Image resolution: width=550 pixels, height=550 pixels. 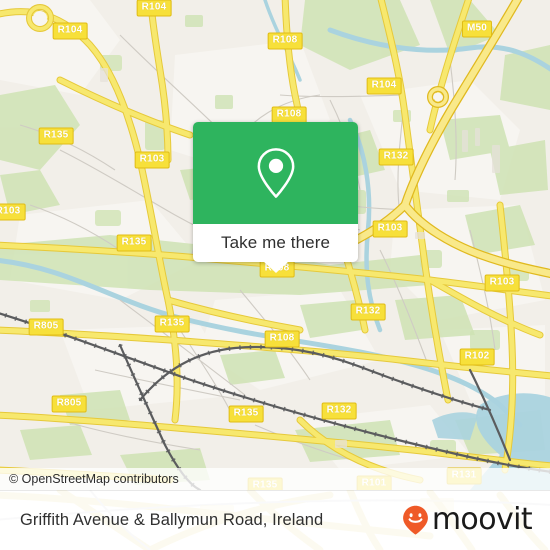 What do you see at coordinates (275, 267) in the screenshot?
I see `popup-pointer-tail` at bounding box center [275, 267].